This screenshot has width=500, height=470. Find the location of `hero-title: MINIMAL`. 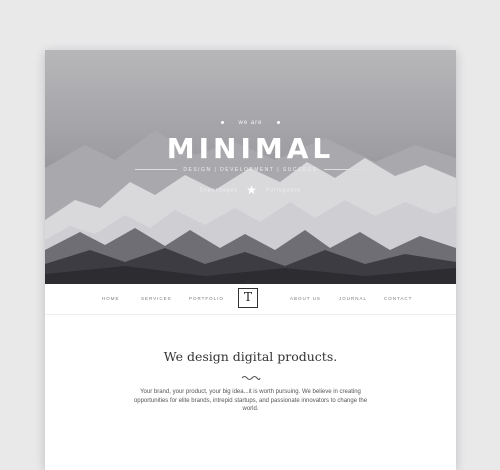

hero-title: MINIMAL is located at coordinates (250, 148).